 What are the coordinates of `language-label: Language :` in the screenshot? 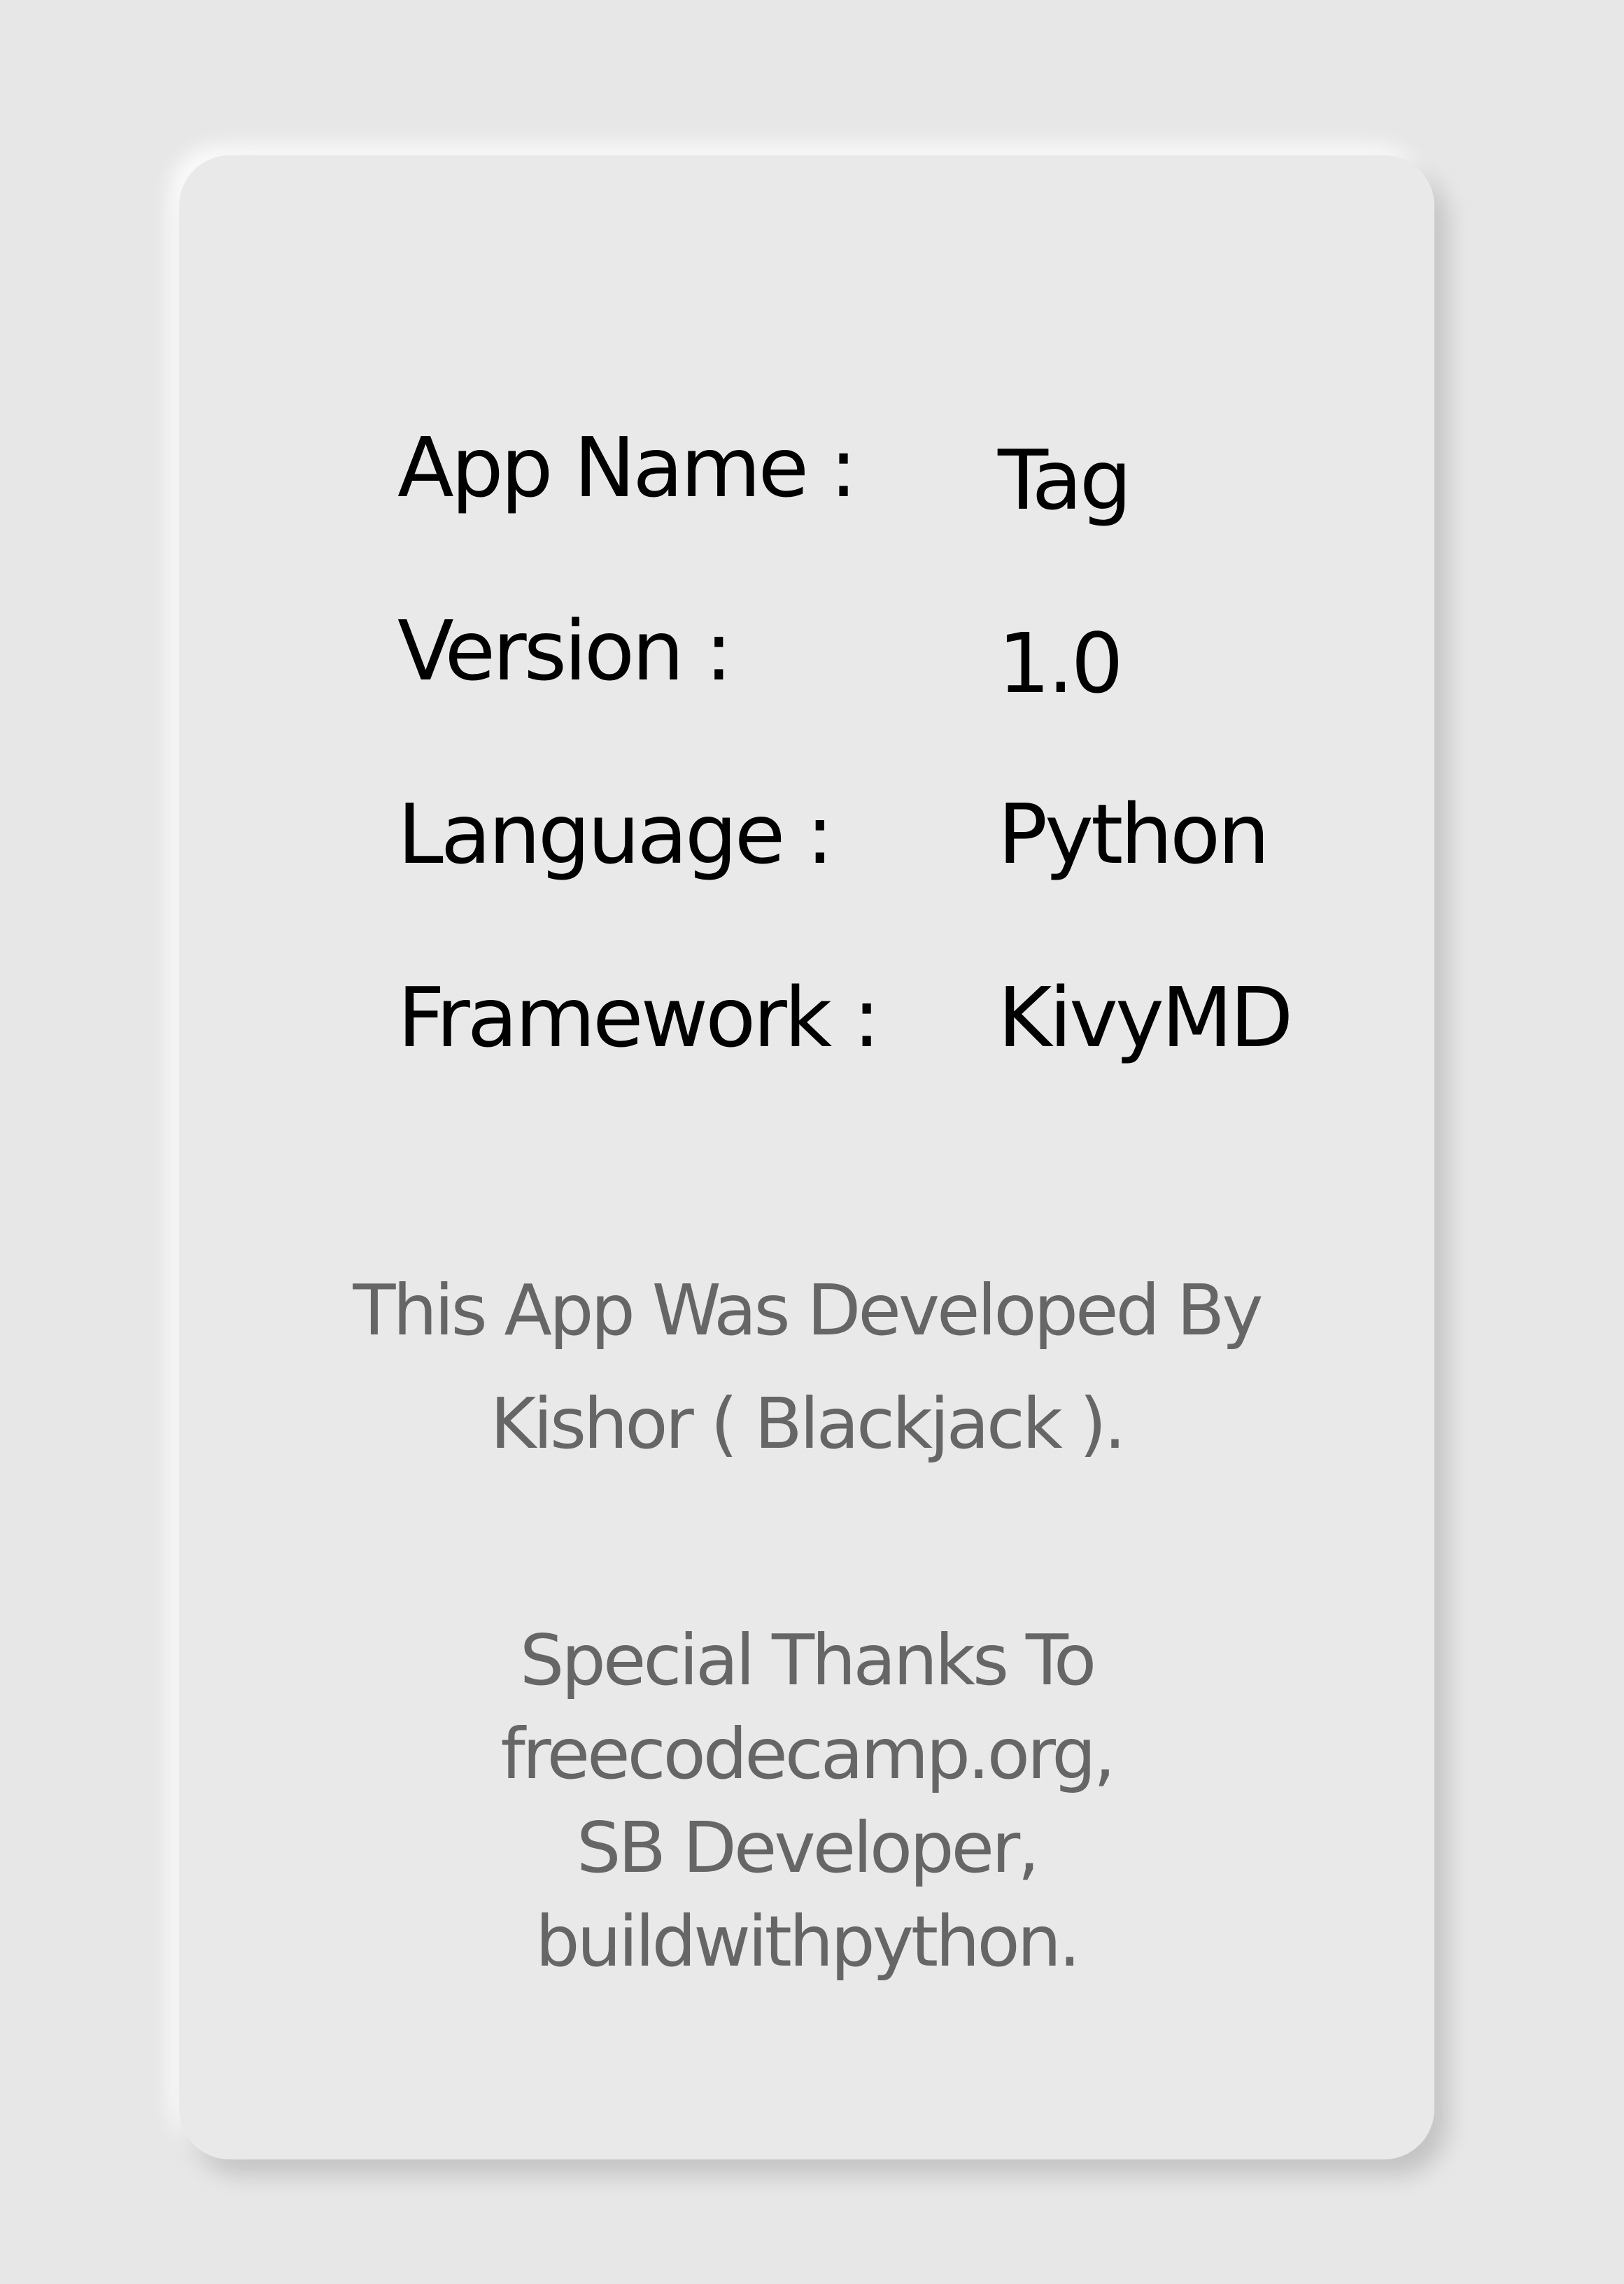 It's located at (615, 834).